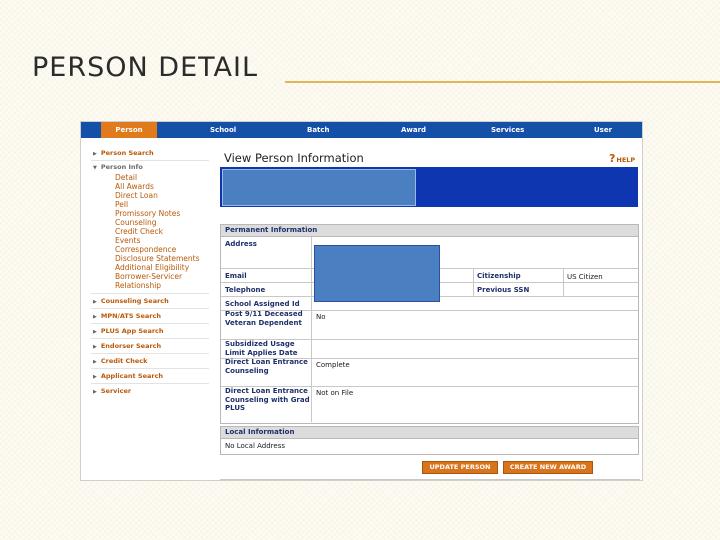 This screenshot has width=720, height=540. What do you see at coordinates (152, 267) in the screenshot?
I see `sidebar-subitem-additional-eligibility: Additional Eligibility` at bounding box center [152, 267].